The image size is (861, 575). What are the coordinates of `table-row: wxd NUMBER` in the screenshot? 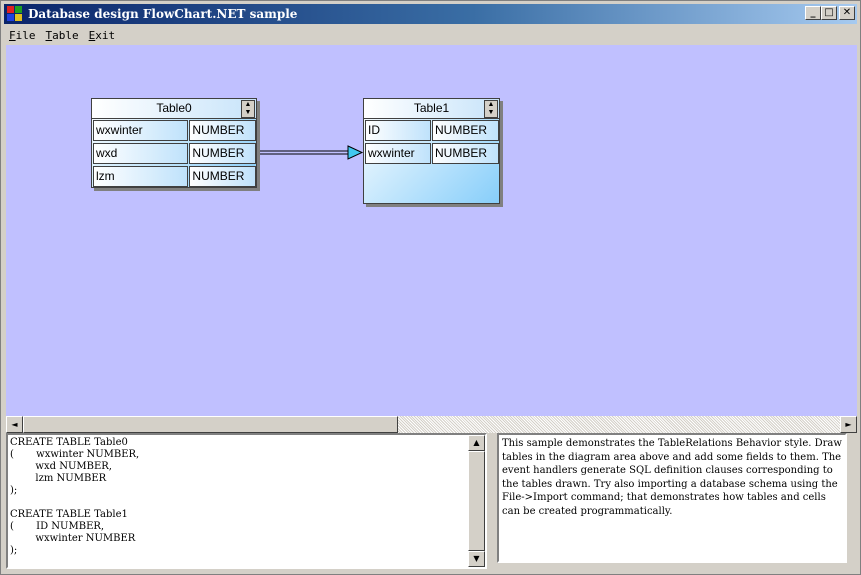 It's located at (174, 153).